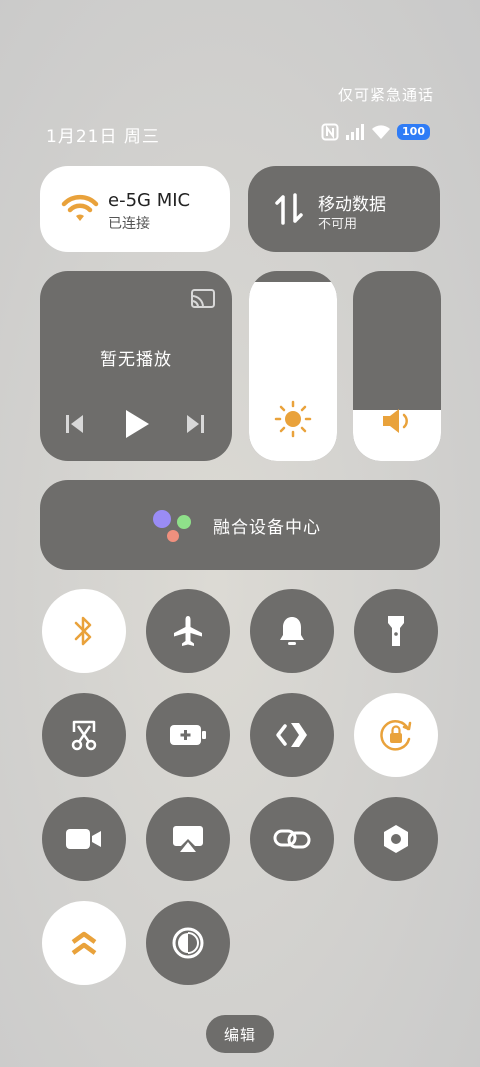 Image resolution: width=480 pixels, height=1067 pixels. What do you see at coordinates (397, 366) in the screenshot?
I see `volume-slider` at bounding box center [397, 366].